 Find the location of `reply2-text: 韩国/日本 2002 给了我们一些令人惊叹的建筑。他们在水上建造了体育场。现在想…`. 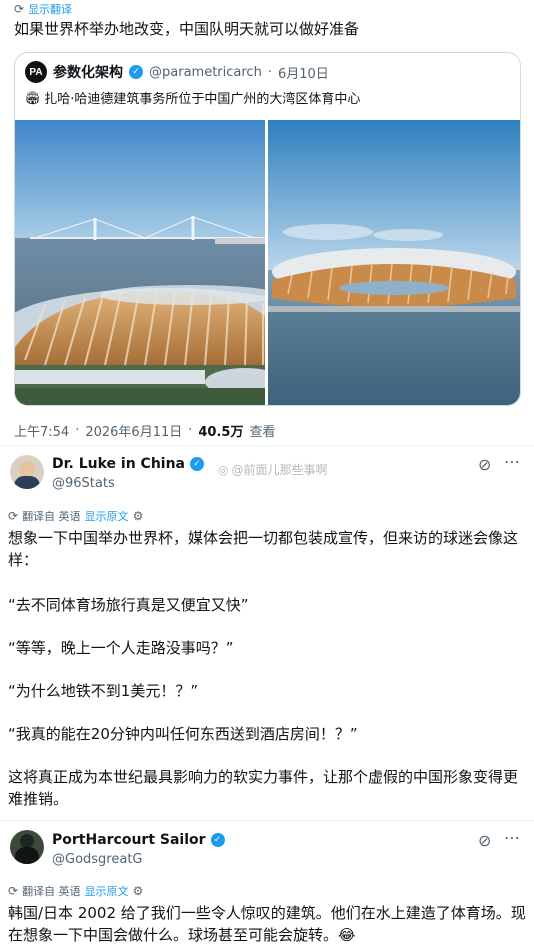

reply2-text: 韩国/日本 2002 给了我们一些令人惊叹的建筑。他们在水上建造了体育场。现在想… is located at coordinates (267, 924).